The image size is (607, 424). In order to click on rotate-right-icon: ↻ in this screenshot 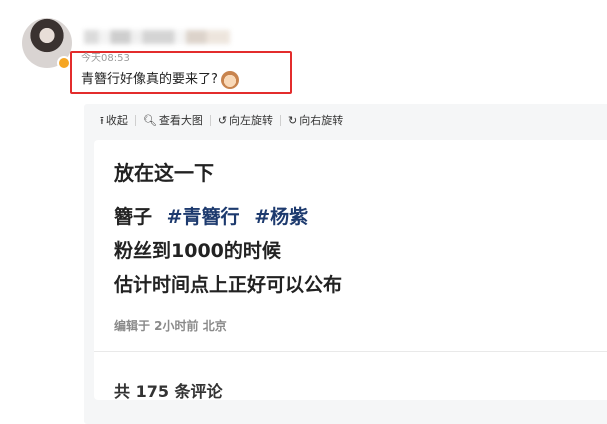, I will do `click(293, 120)`.